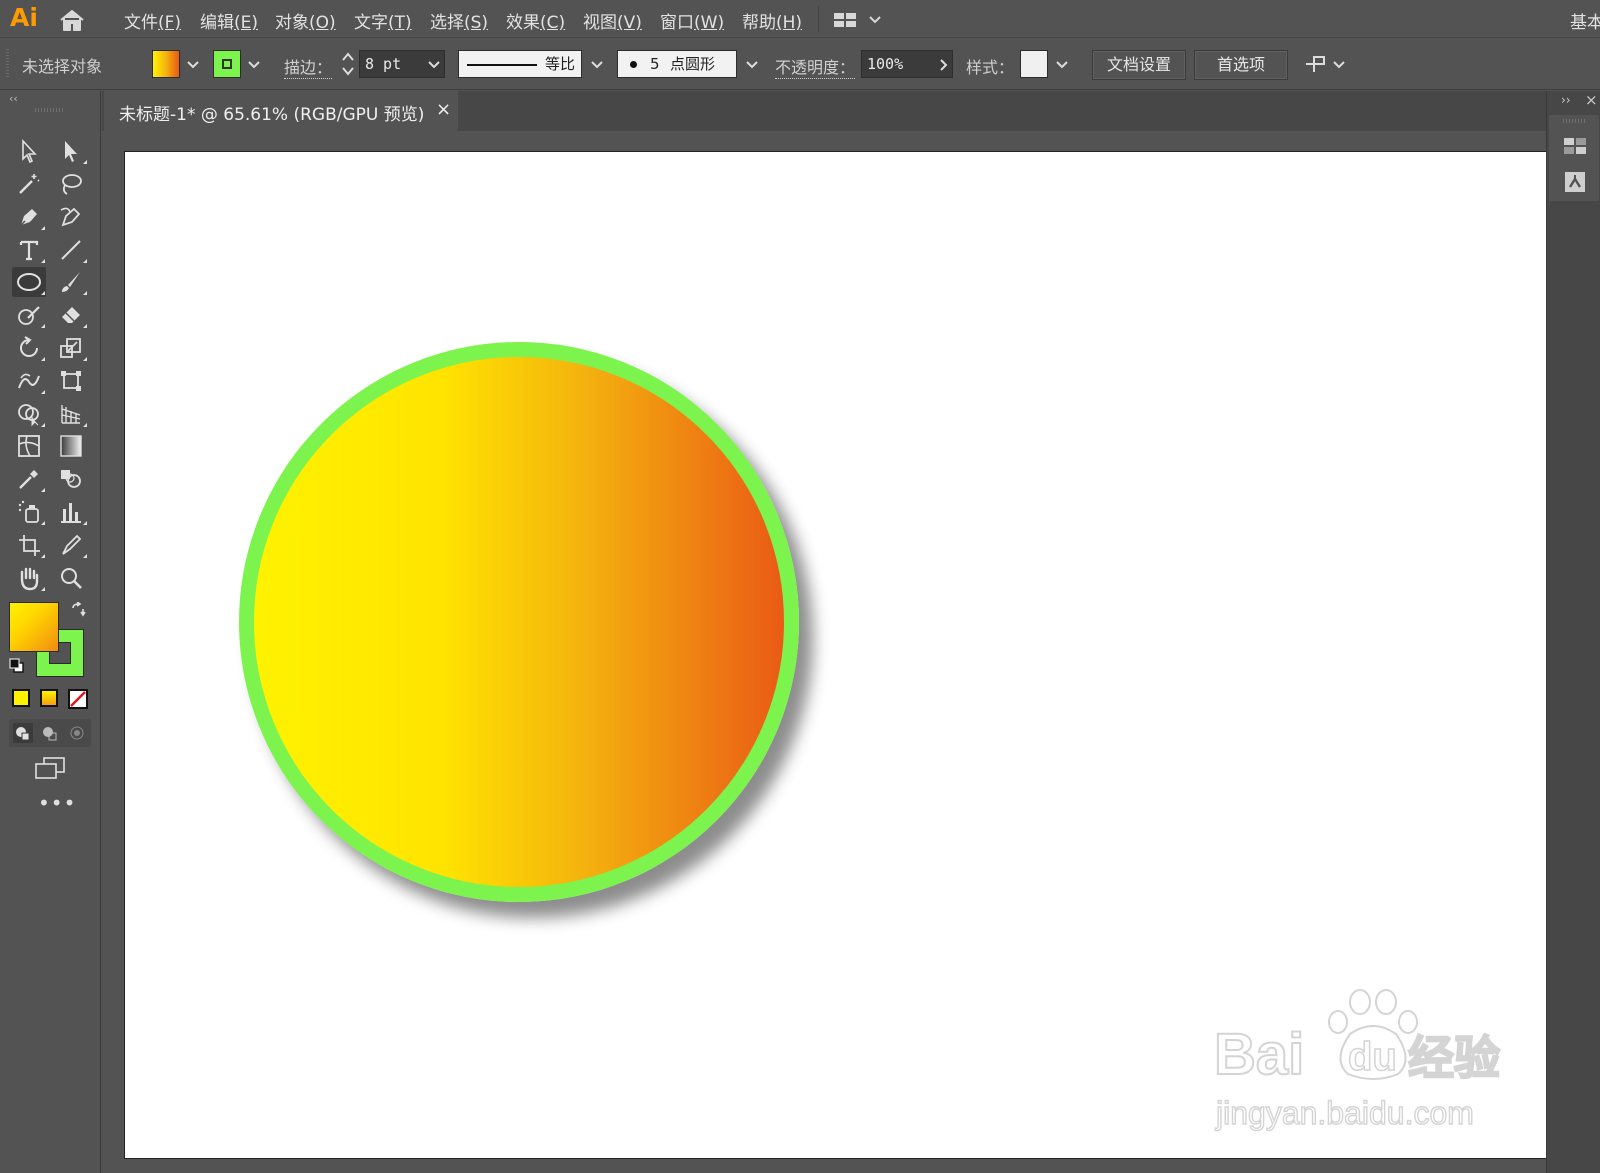 The image size is (1600, 1173). Describe the element at coordinates (348, 64) in the screenshot. I see `stepper-icon` at that location.